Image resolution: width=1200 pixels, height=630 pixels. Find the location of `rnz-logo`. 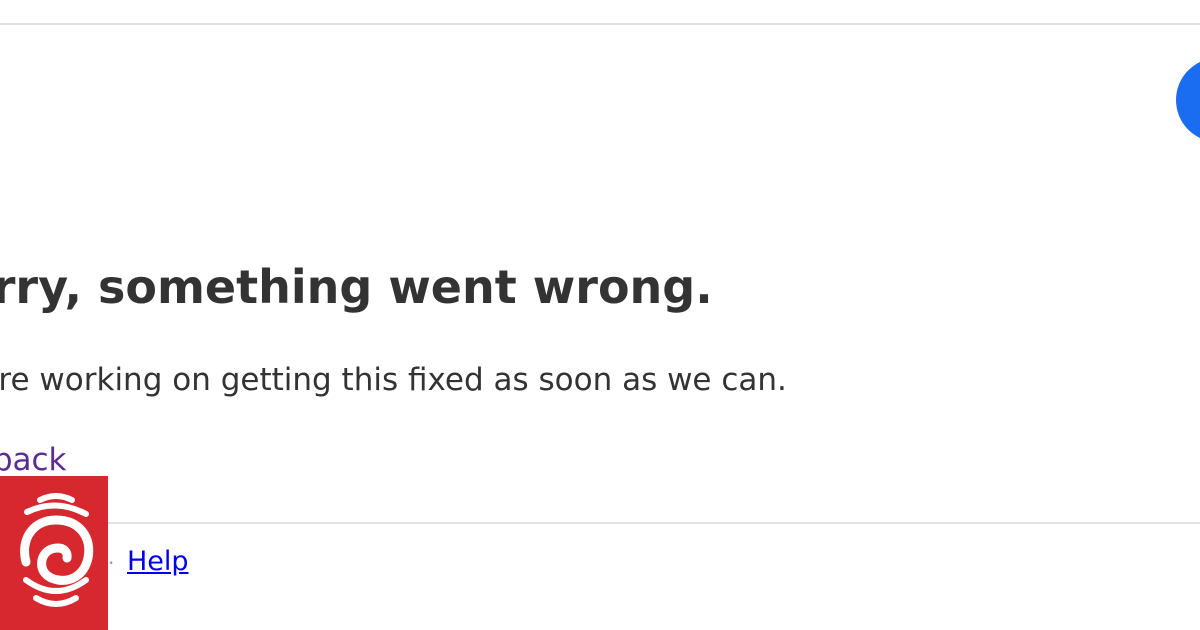

rnz-logo is located at coordinates (54, 553).